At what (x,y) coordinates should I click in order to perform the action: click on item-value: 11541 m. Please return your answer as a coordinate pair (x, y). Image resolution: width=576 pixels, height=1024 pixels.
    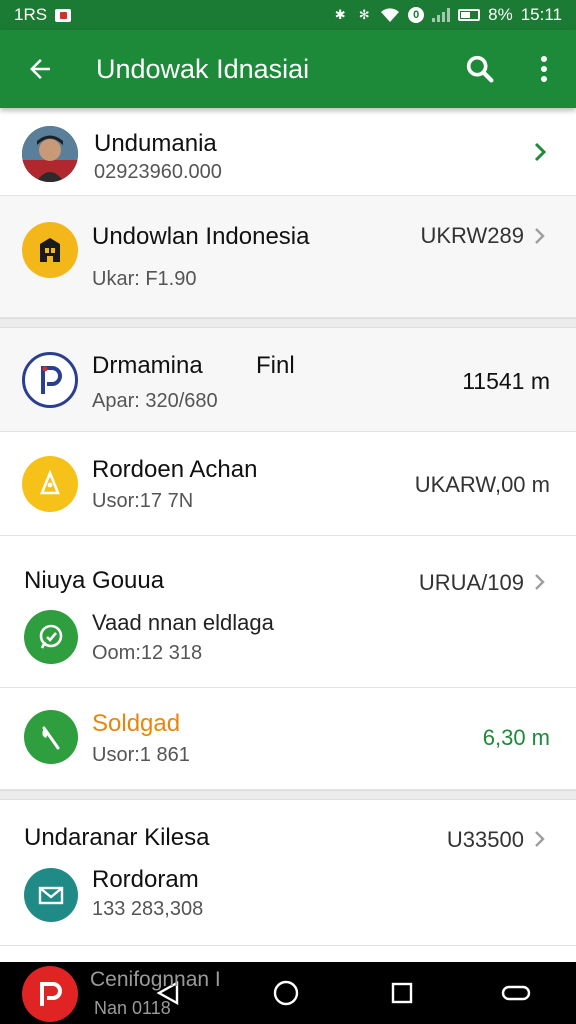
    Looking at the image, I should click on (506, 381).